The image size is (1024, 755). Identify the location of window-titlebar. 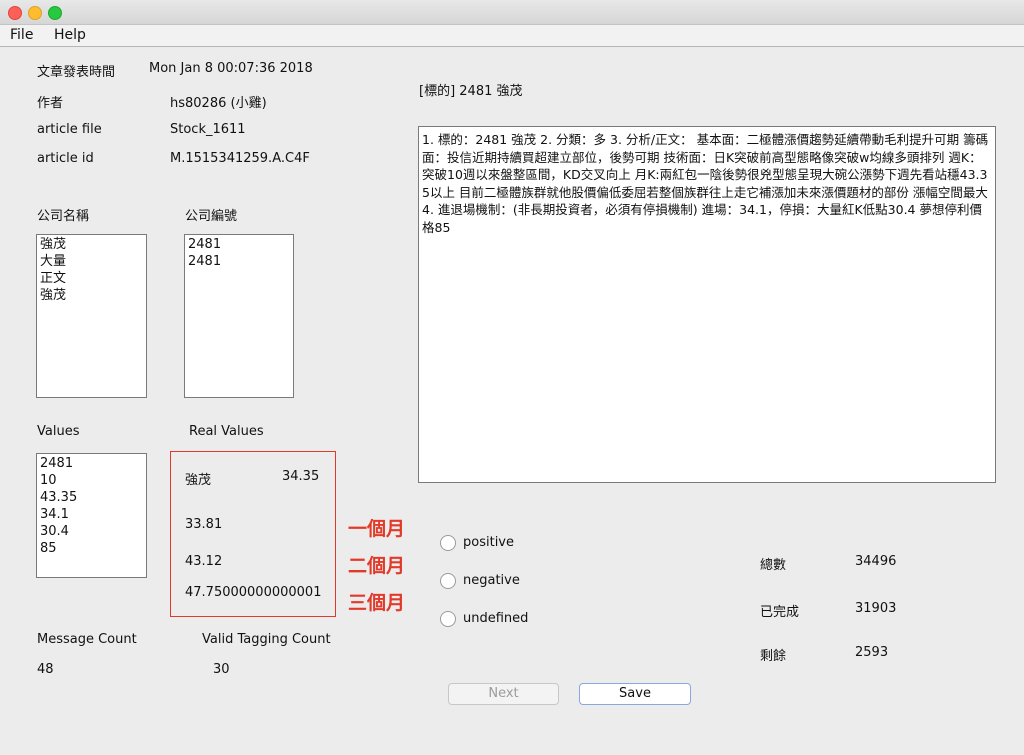
(512, 12).